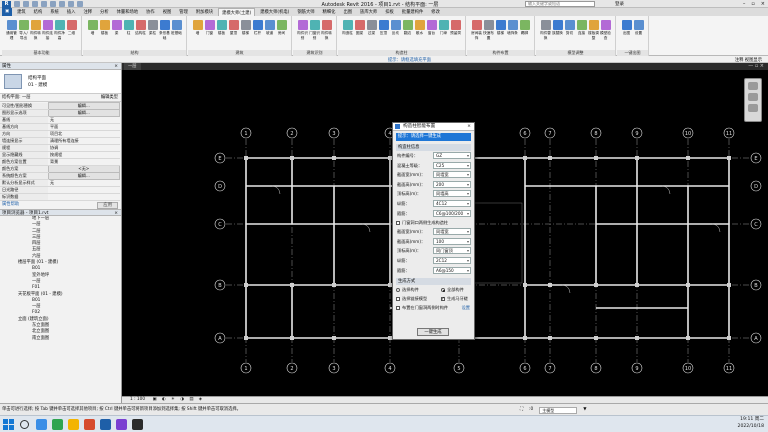  What do you see at coordinates (359, 28) in the screenshot?
I see `ribbon-button: 圈梁` at bounding box center [359, 28].